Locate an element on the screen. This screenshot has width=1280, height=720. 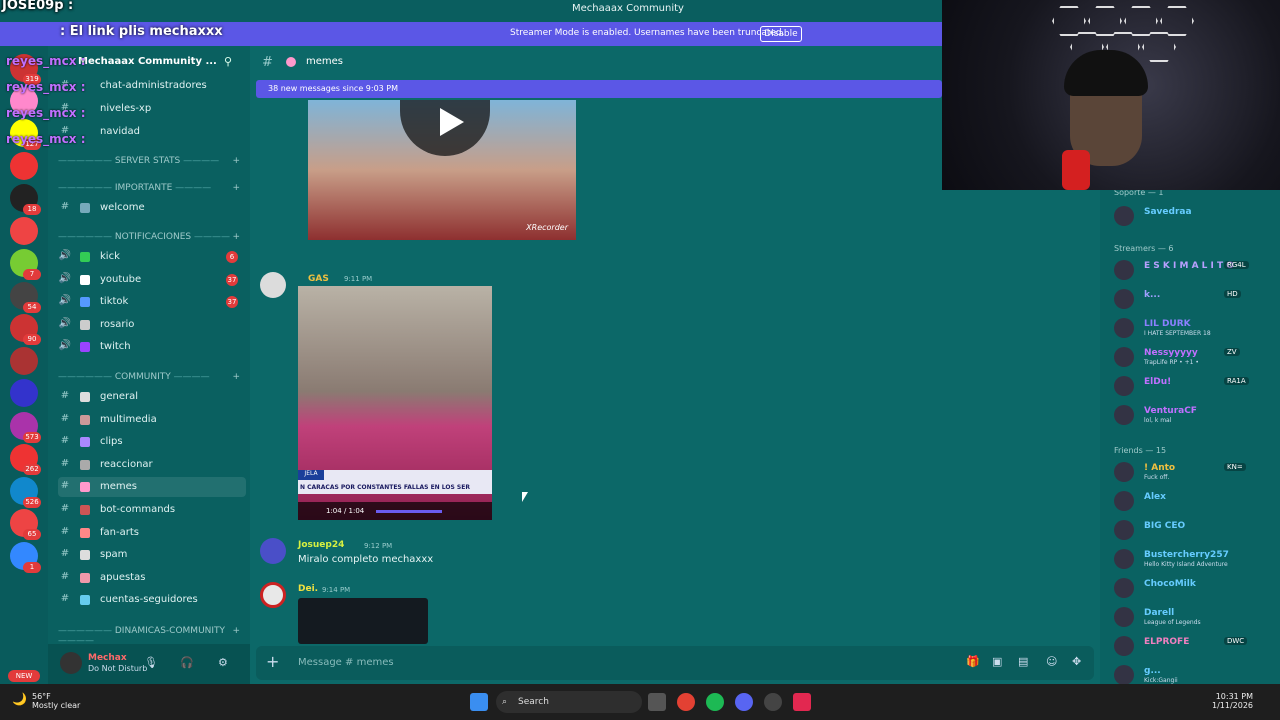
message-author: Josuep24 is located at coordinates (321, 545).